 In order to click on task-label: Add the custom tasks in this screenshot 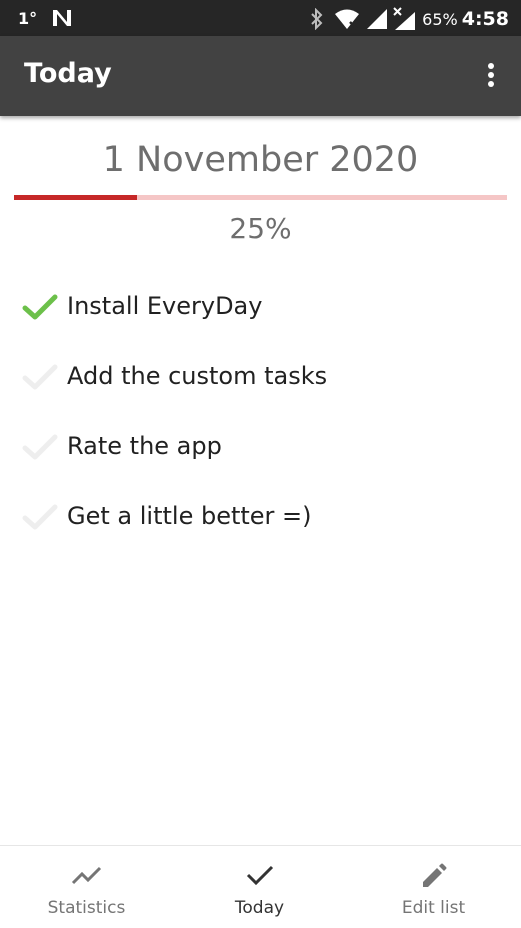, I will do `click(197, 376)`.